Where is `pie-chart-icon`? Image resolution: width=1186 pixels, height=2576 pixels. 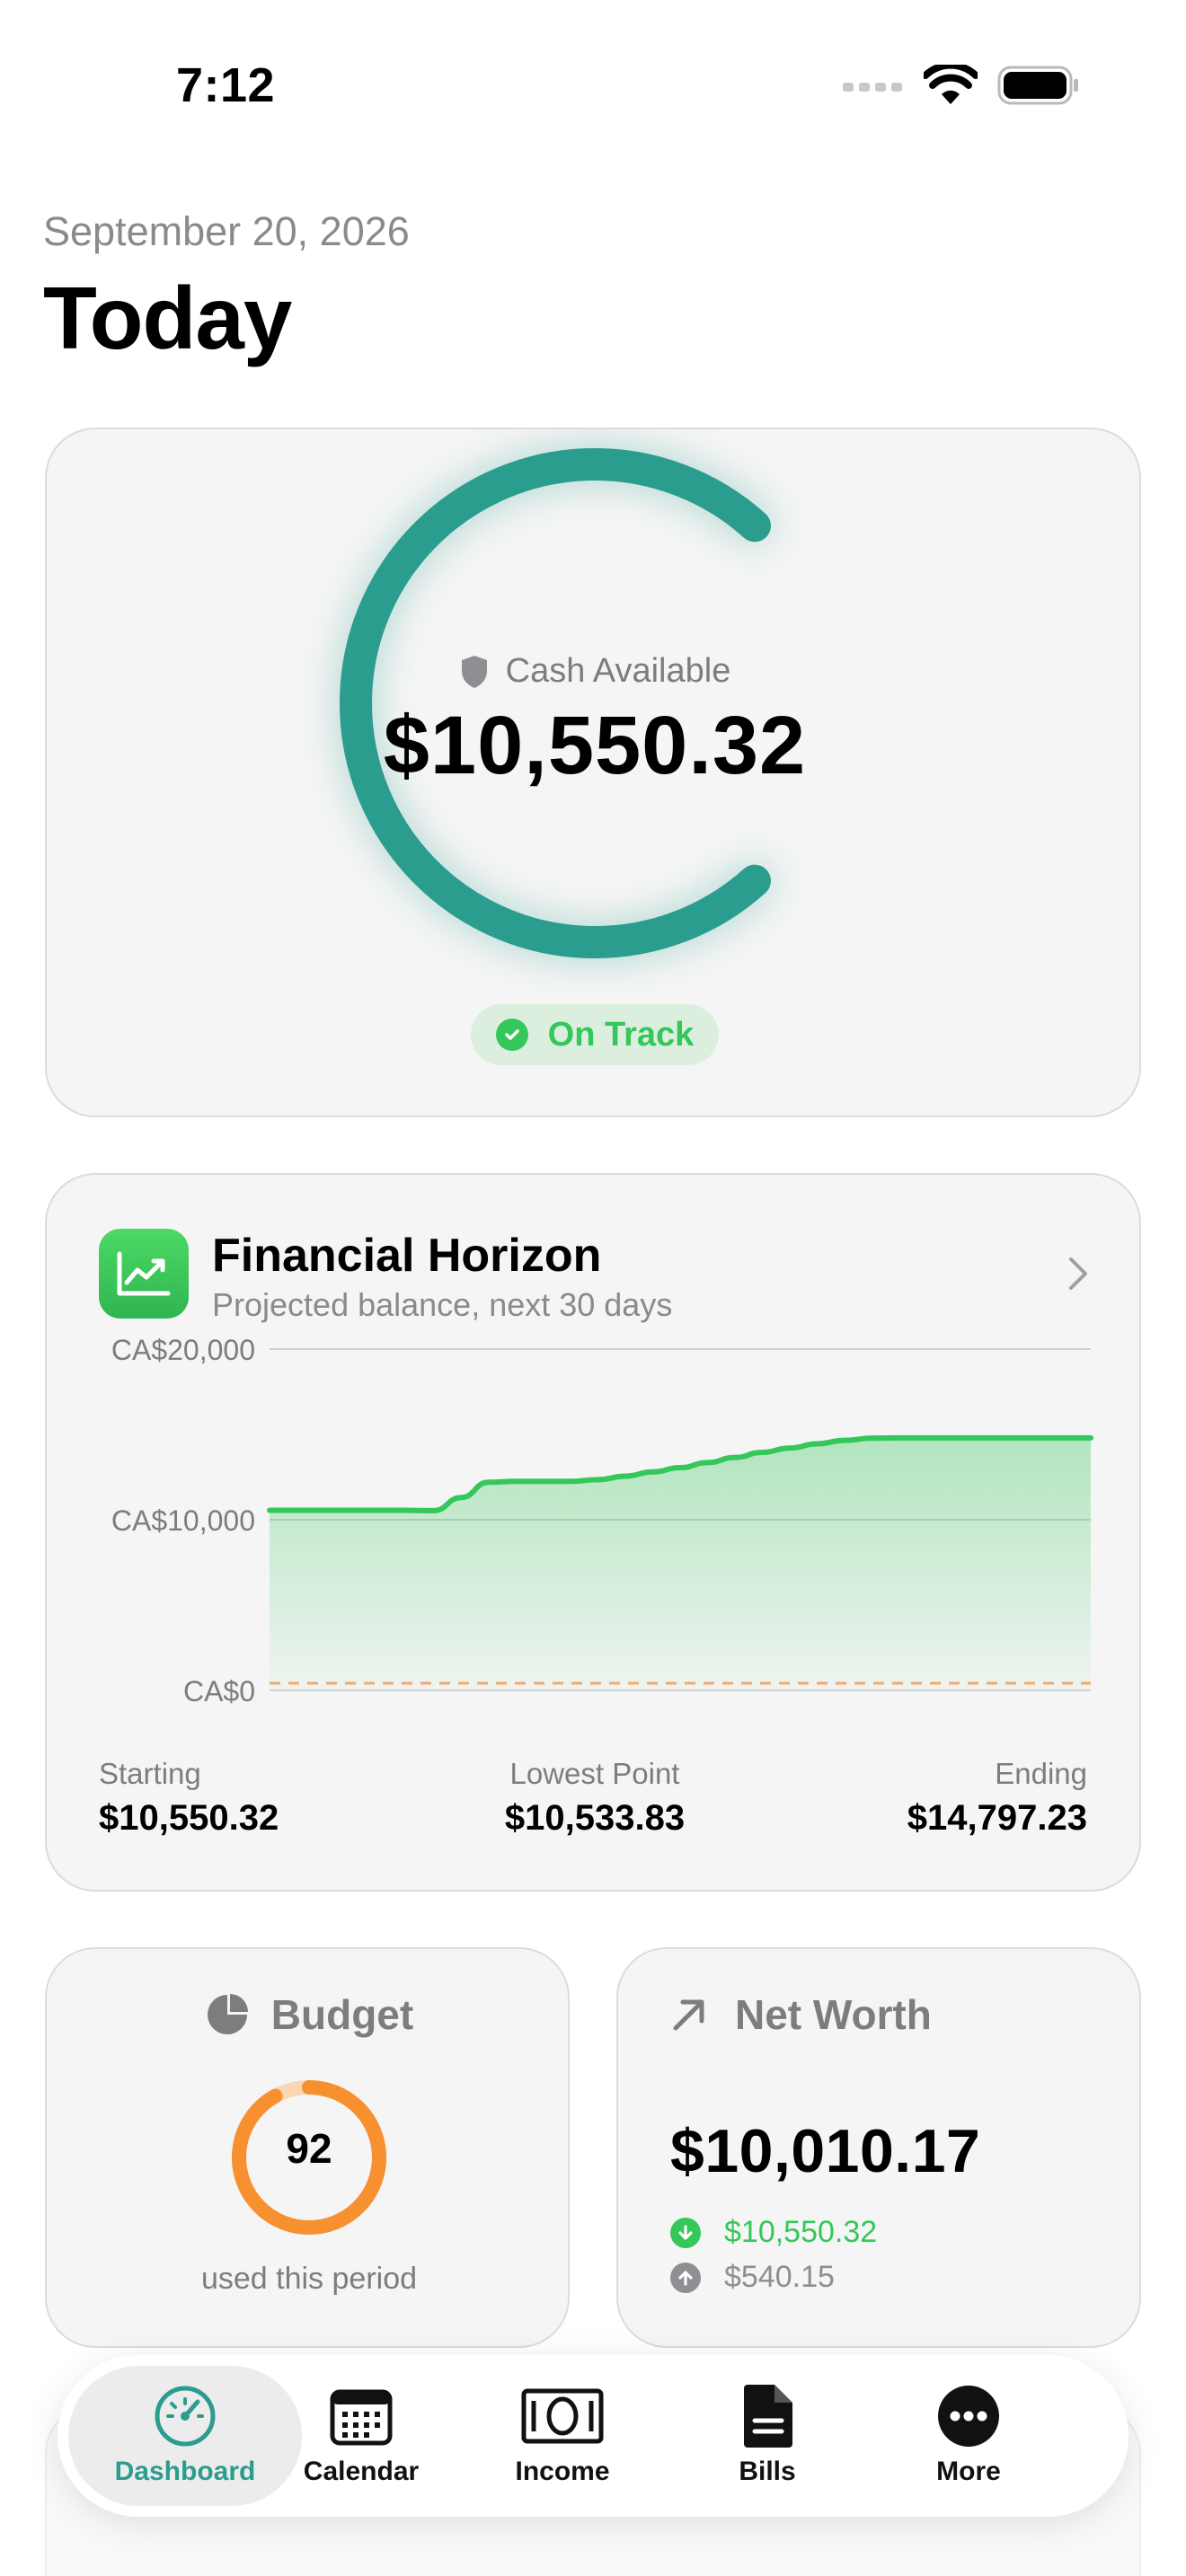
pie-chart-icon is located at coordinates (227, 2014).